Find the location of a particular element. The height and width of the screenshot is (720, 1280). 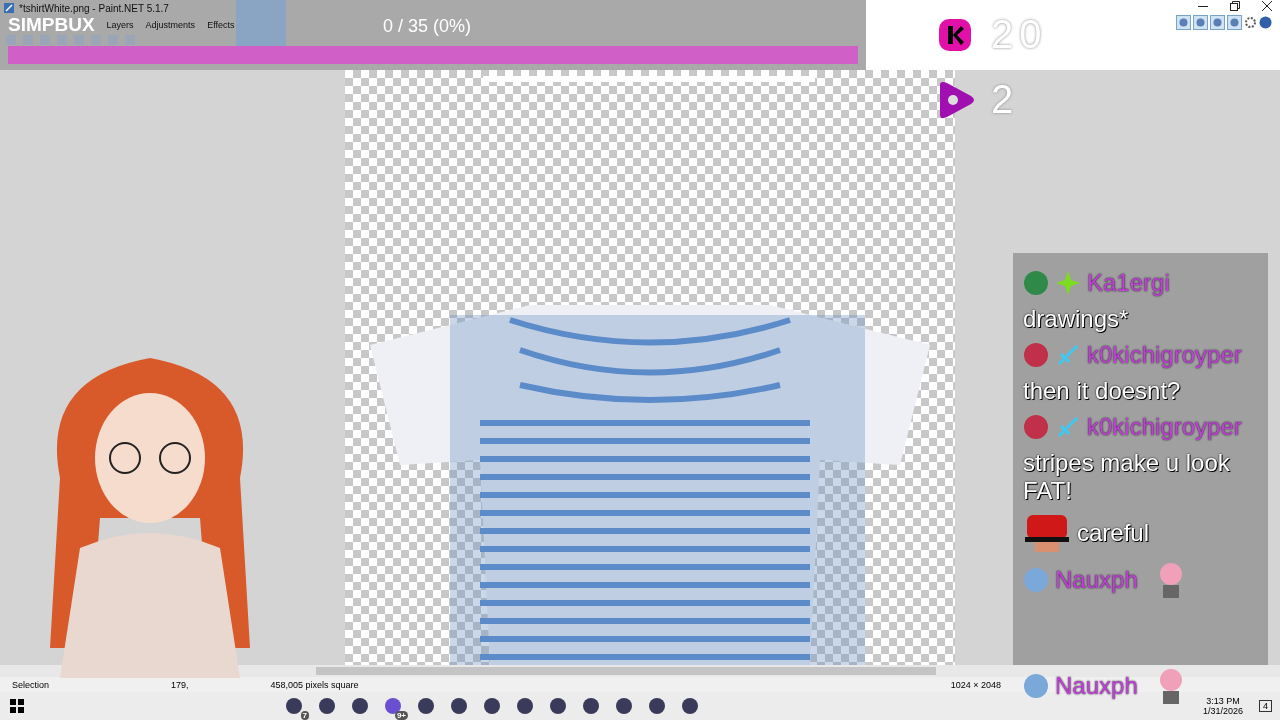

star-badge-icon is located at coordinates (1068, 283).